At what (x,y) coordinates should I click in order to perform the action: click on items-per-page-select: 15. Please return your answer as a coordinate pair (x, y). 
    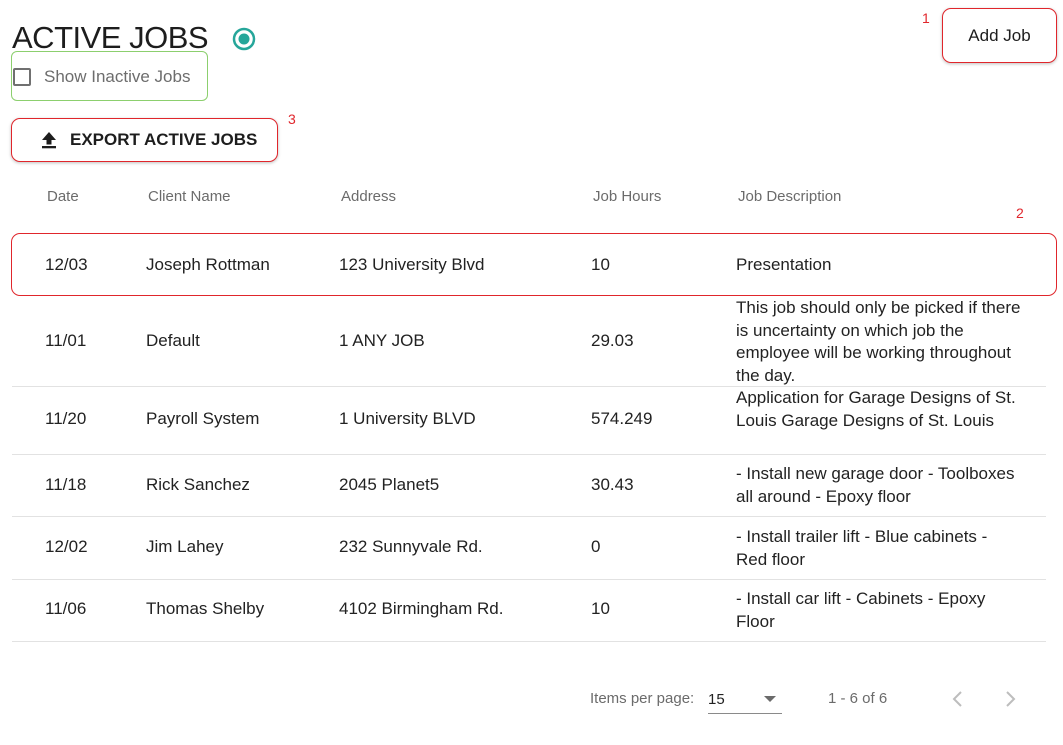
    Looking at the image, I should click on (745, 702).